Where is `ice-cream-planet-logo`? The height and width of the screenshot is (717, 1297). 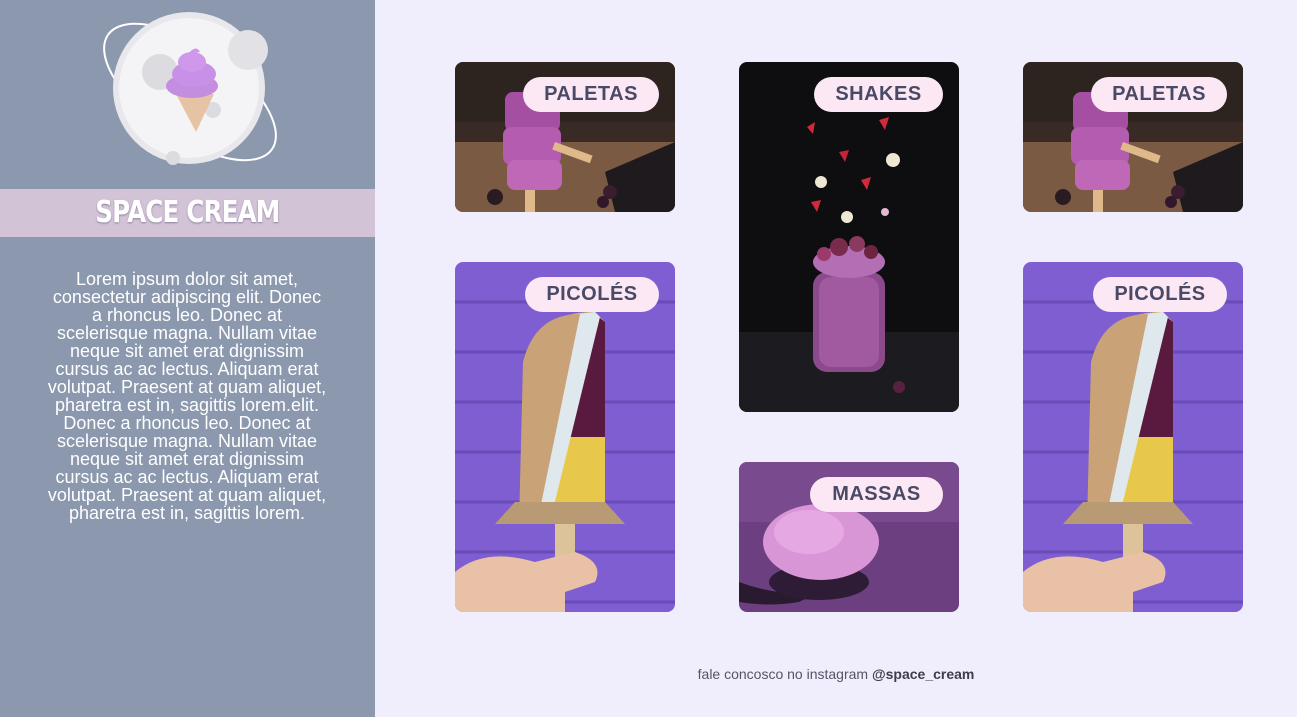
ice-cream-planet-logo is located at coordinates (190, 90).